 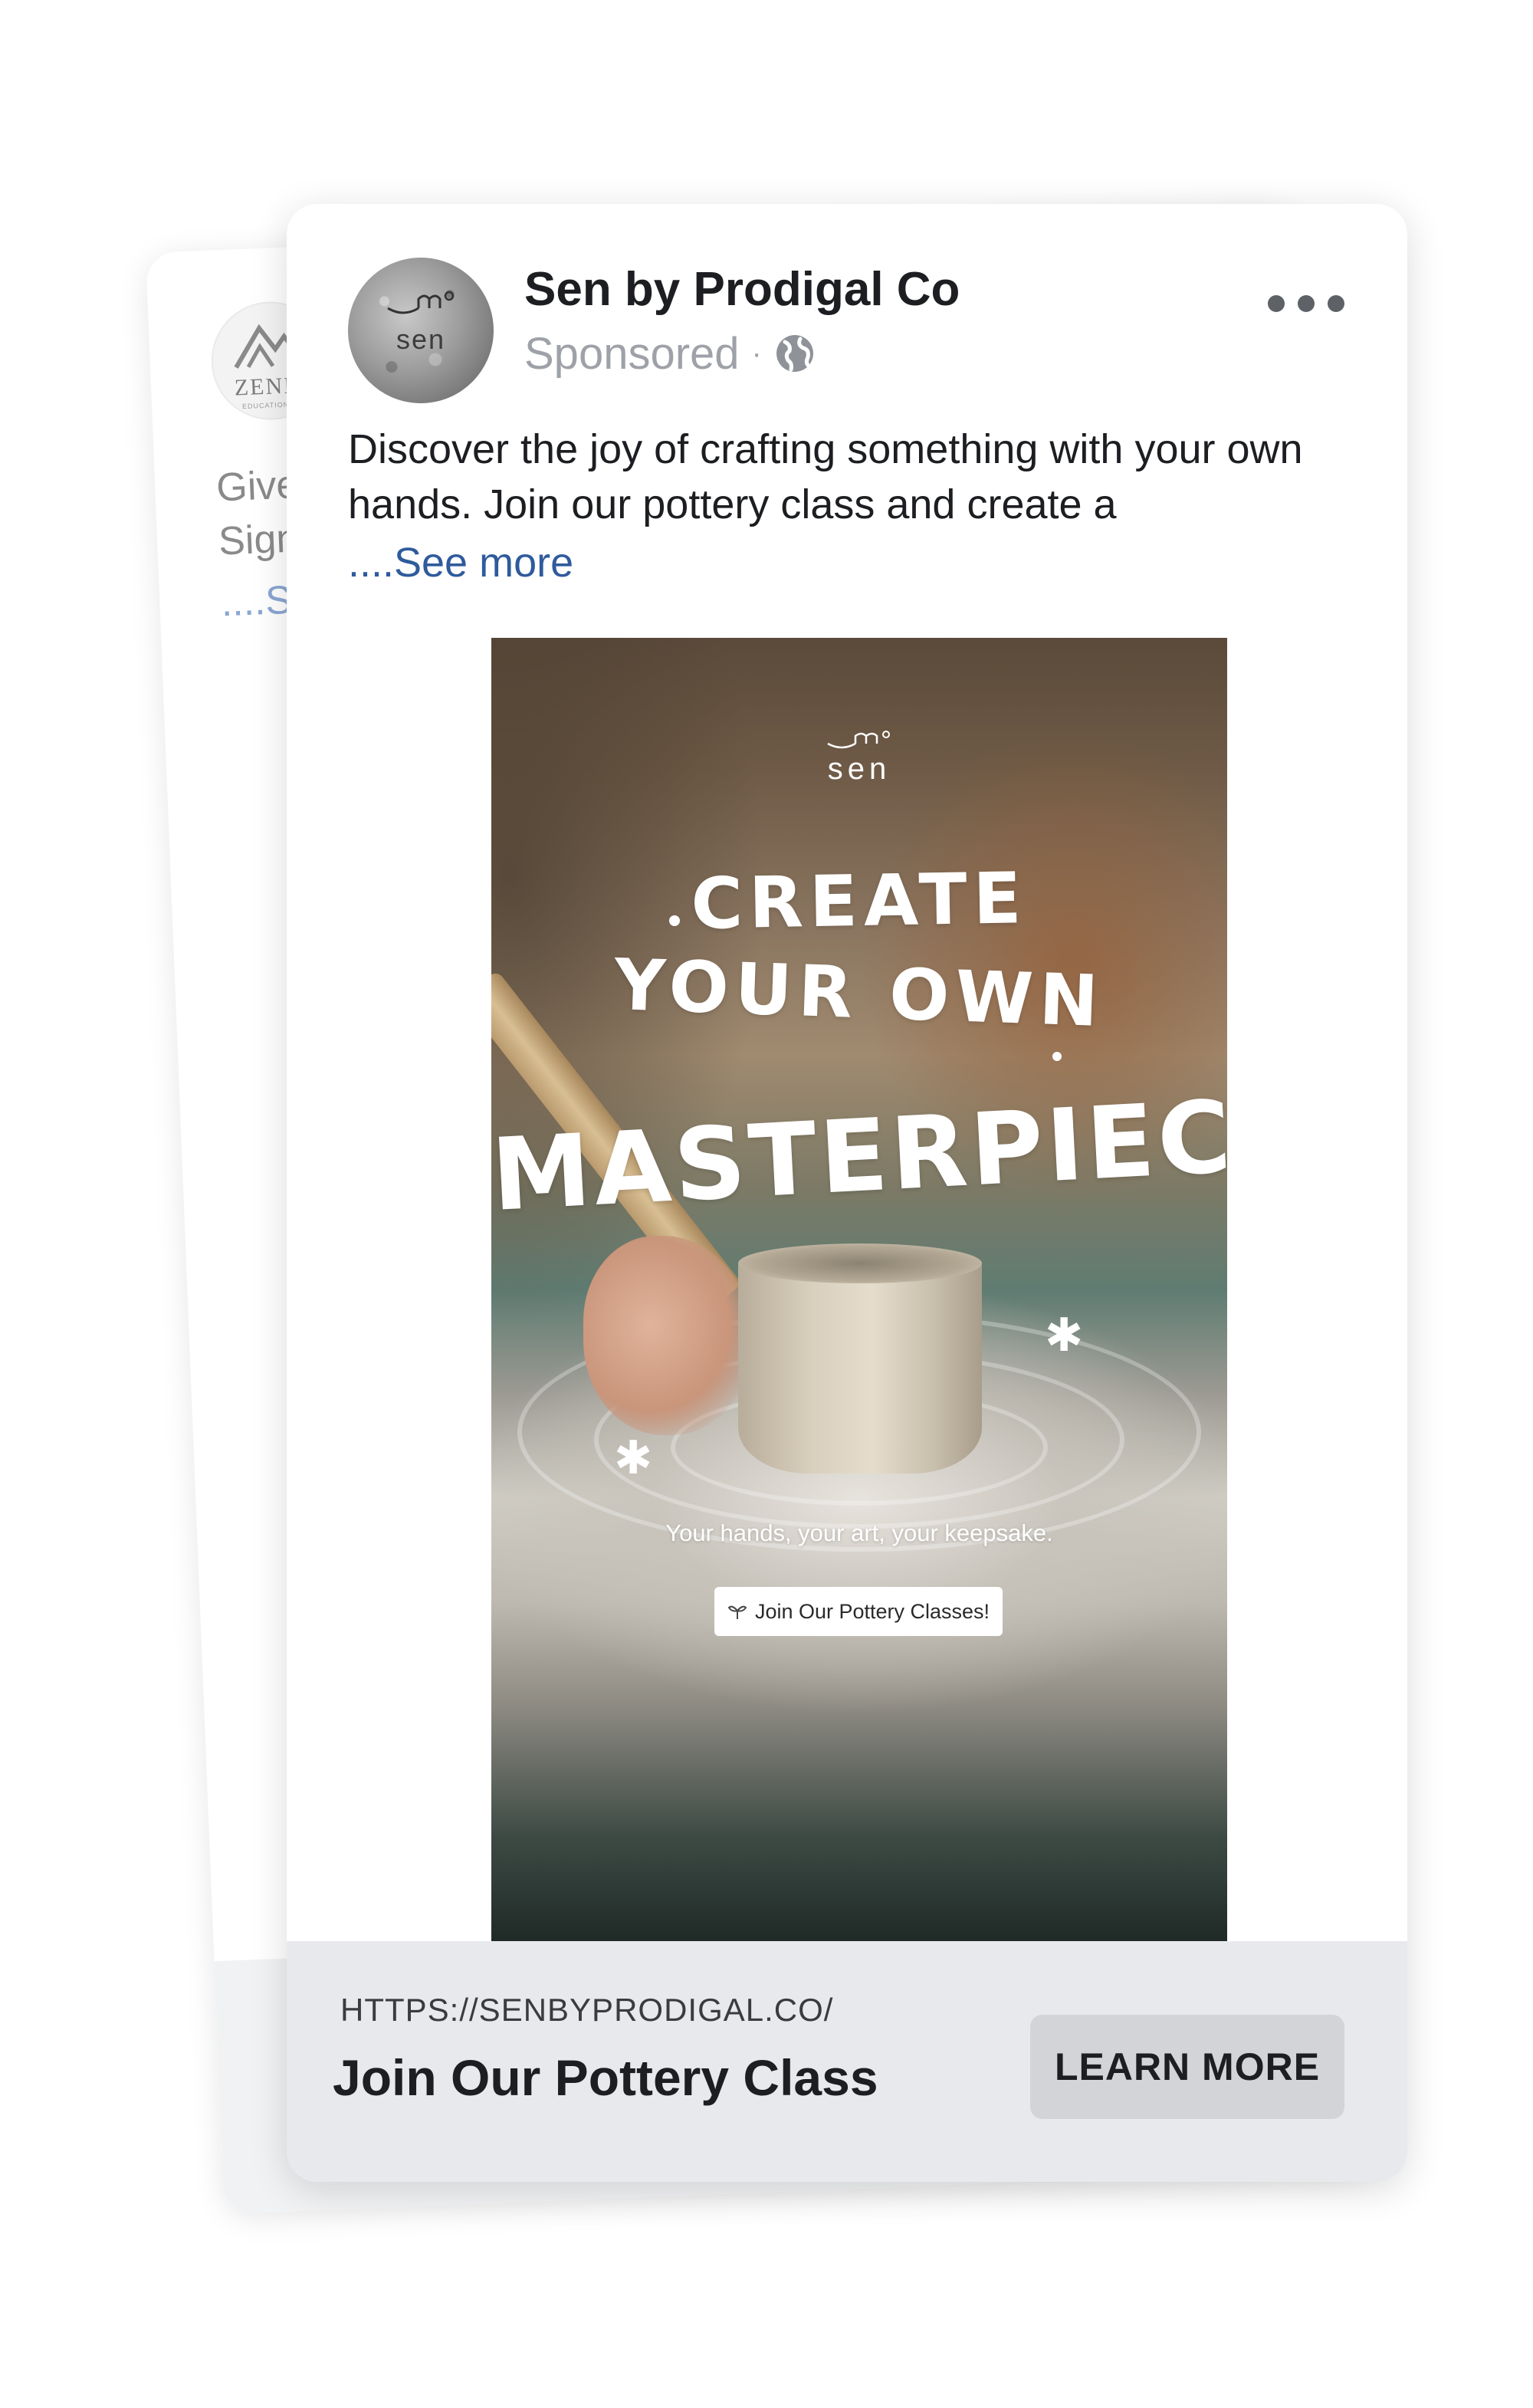 I want to click on clay-cup, so click(x=860, y=1362).